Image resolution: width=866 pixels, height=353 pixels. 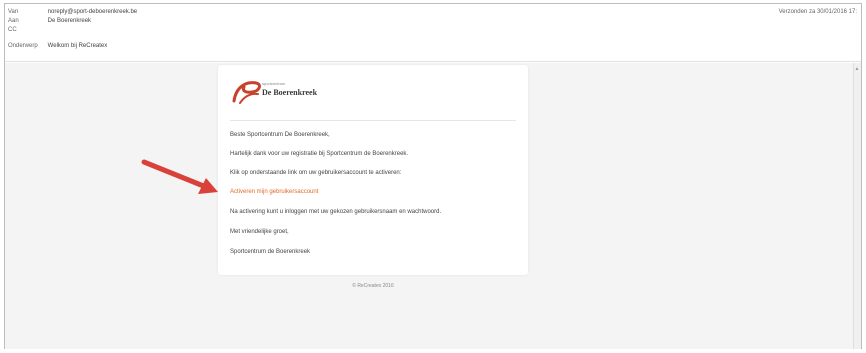 What do you see at coordinates (290, 92) in the screenshot?
I see `logo-name: De Boerenkreek` at bounding box center [290, 92].